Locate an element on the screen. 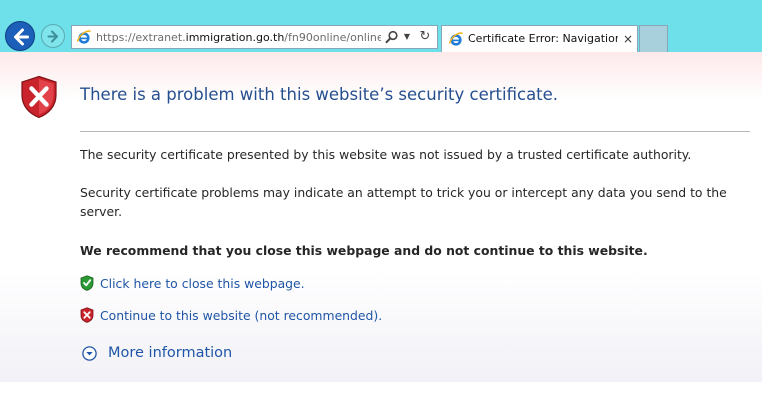  close-webpage-link-text: Click here to close this webpage. is located at coordinates (202, 283).